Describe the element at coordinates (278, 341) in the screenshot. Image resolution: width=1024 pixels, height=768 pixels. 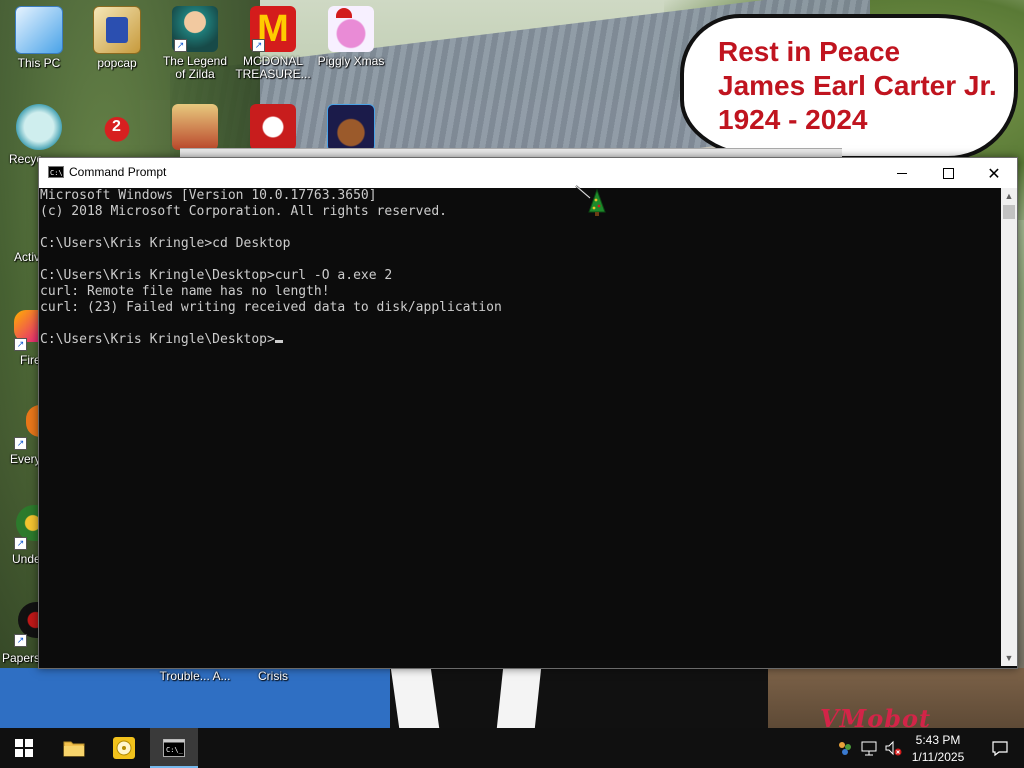
I see `text-cursor` at that location.